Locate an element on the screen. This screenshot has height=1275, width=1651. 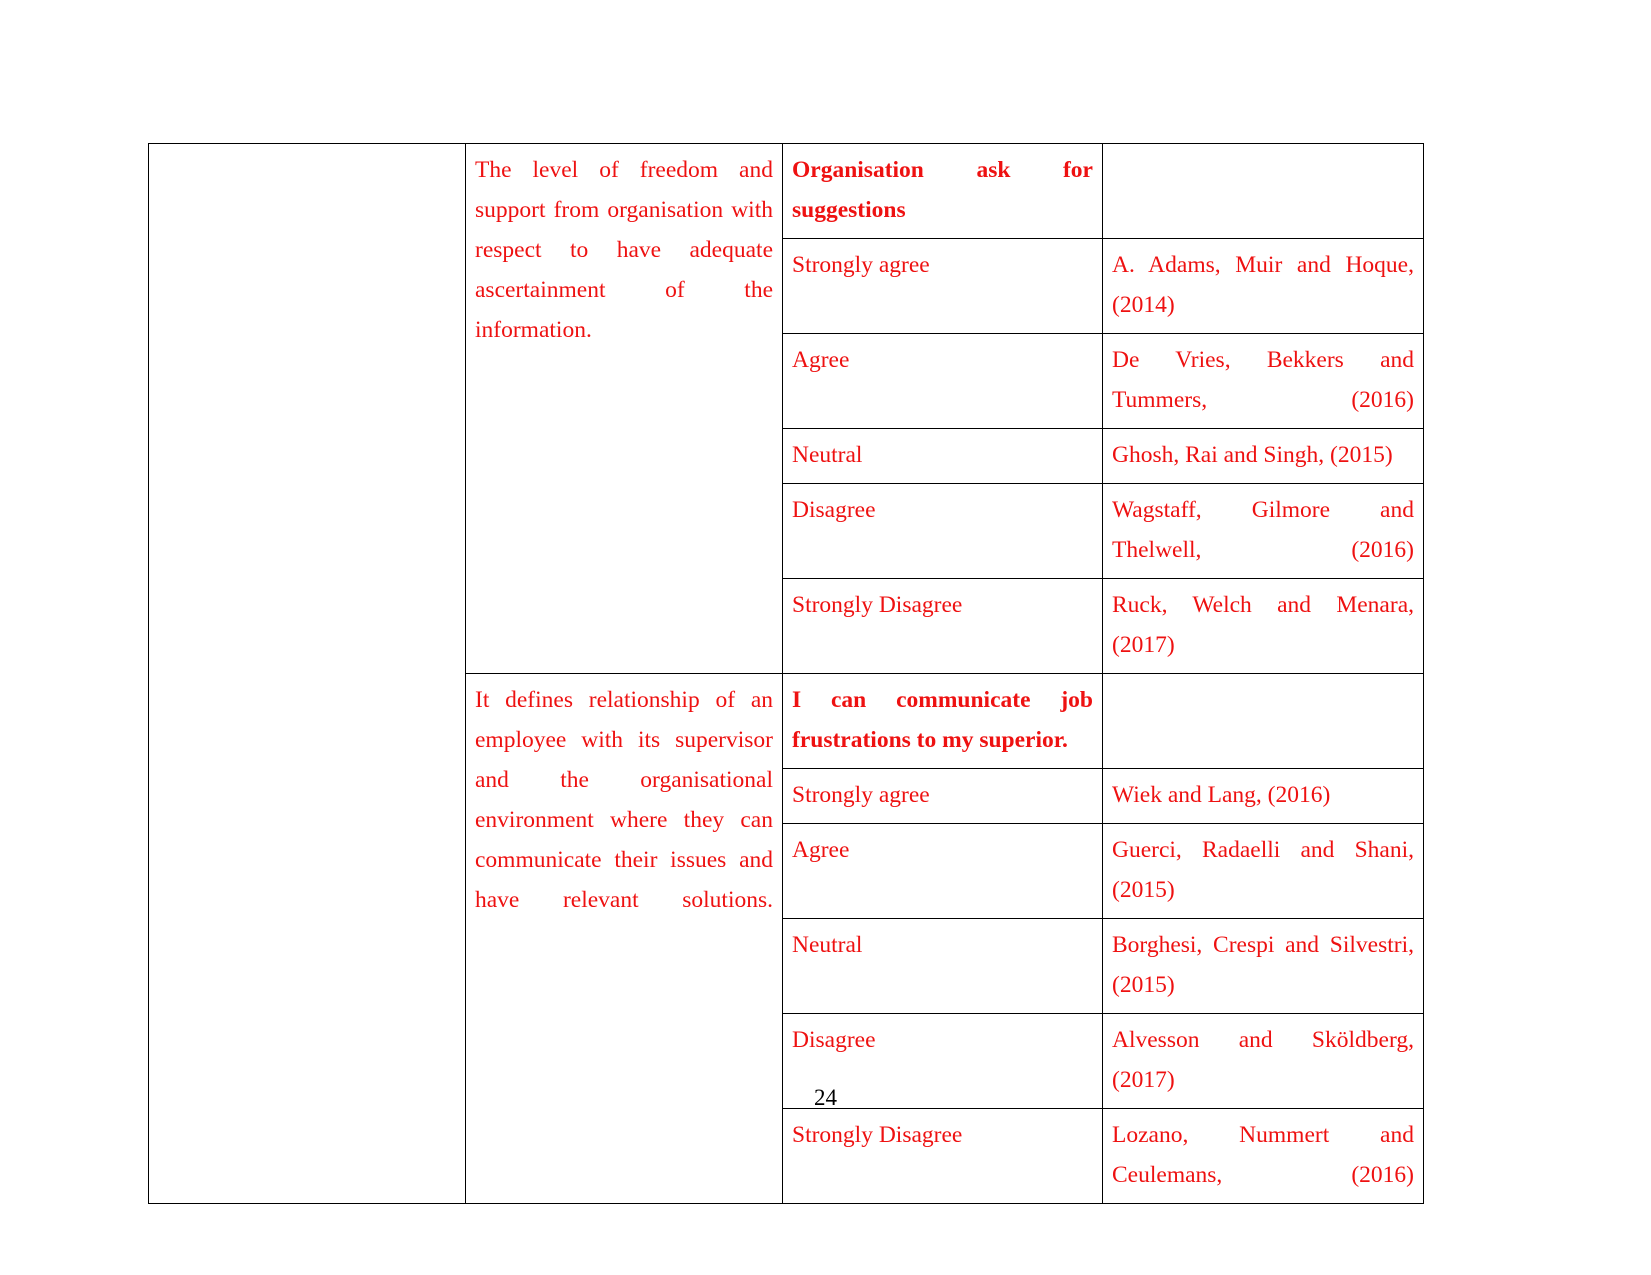
author-citation: Borghesi, Crespi and Silvestri, (2015) is located at coordinates (1263, 965).